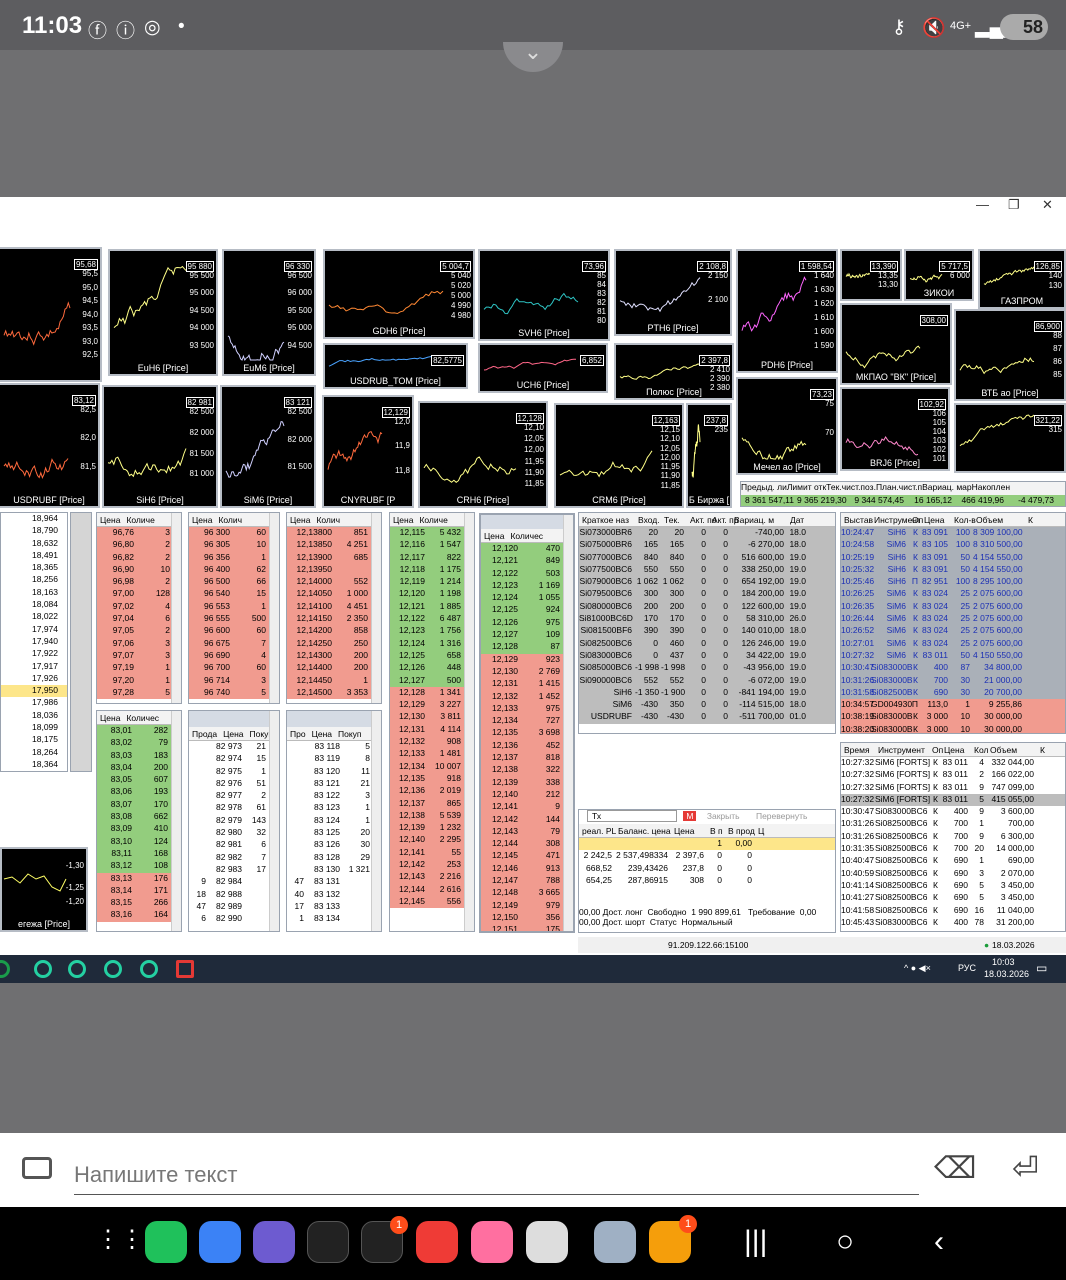  What do you see at coordinates (787, 426) in the screenshot?
I see `chart-window: 75 70 73,23 Мечел ао [Price]` at bounding box center [787, 426].